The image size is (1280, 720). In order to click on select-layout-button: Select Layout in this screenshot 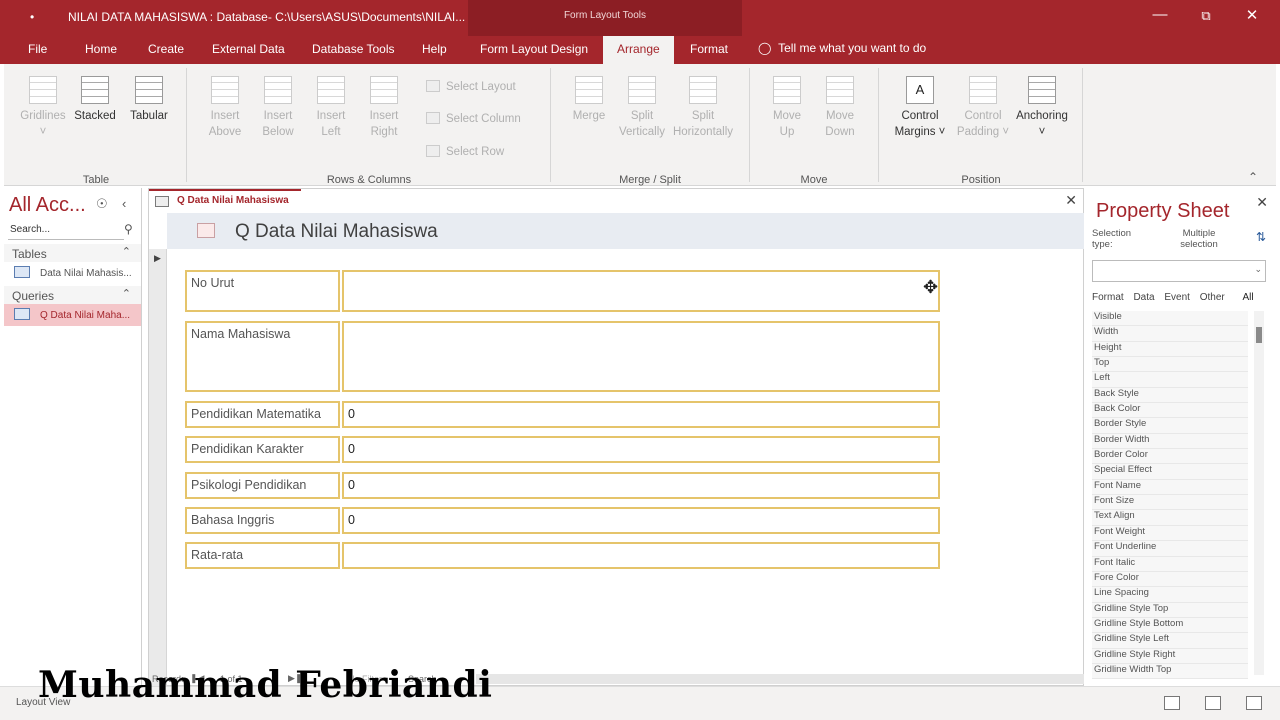, I will do `click(471, 86)`.